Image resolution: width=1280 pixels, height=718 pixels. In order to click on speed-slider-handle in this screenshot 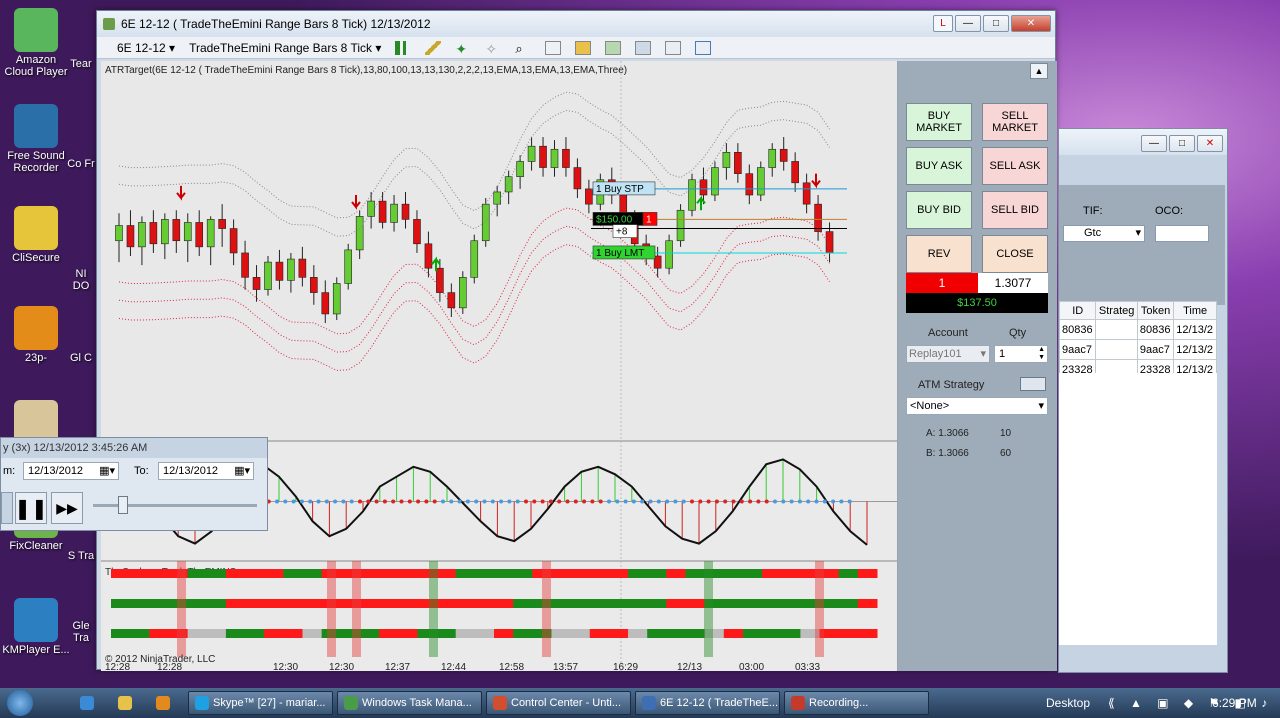, I will do `click(123, 505)`.